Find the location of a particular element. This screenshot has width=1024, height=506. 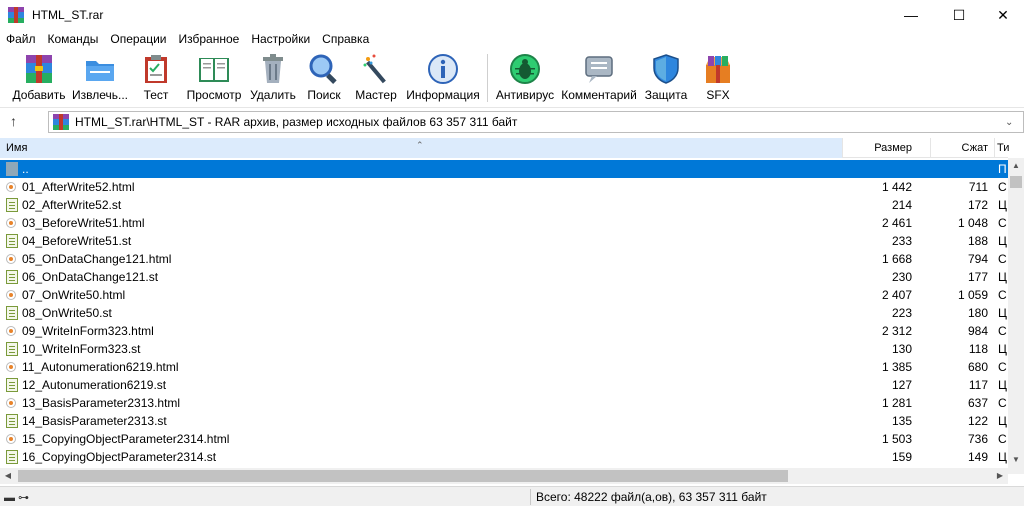

menu-favorites: Избранное is located at coordinates (209, 39).